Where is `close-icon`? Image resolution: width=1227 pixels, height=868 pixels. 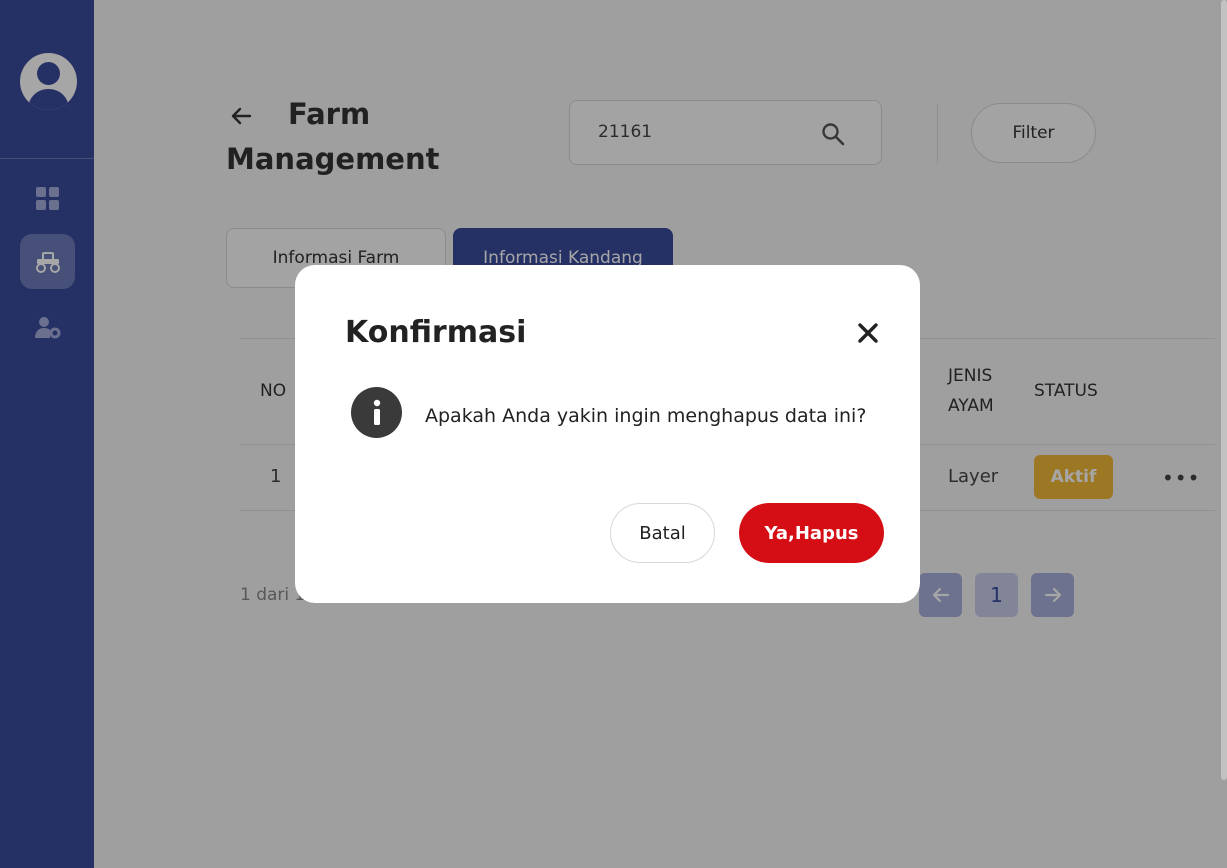 close-icon is located at coordinates (868, 333).